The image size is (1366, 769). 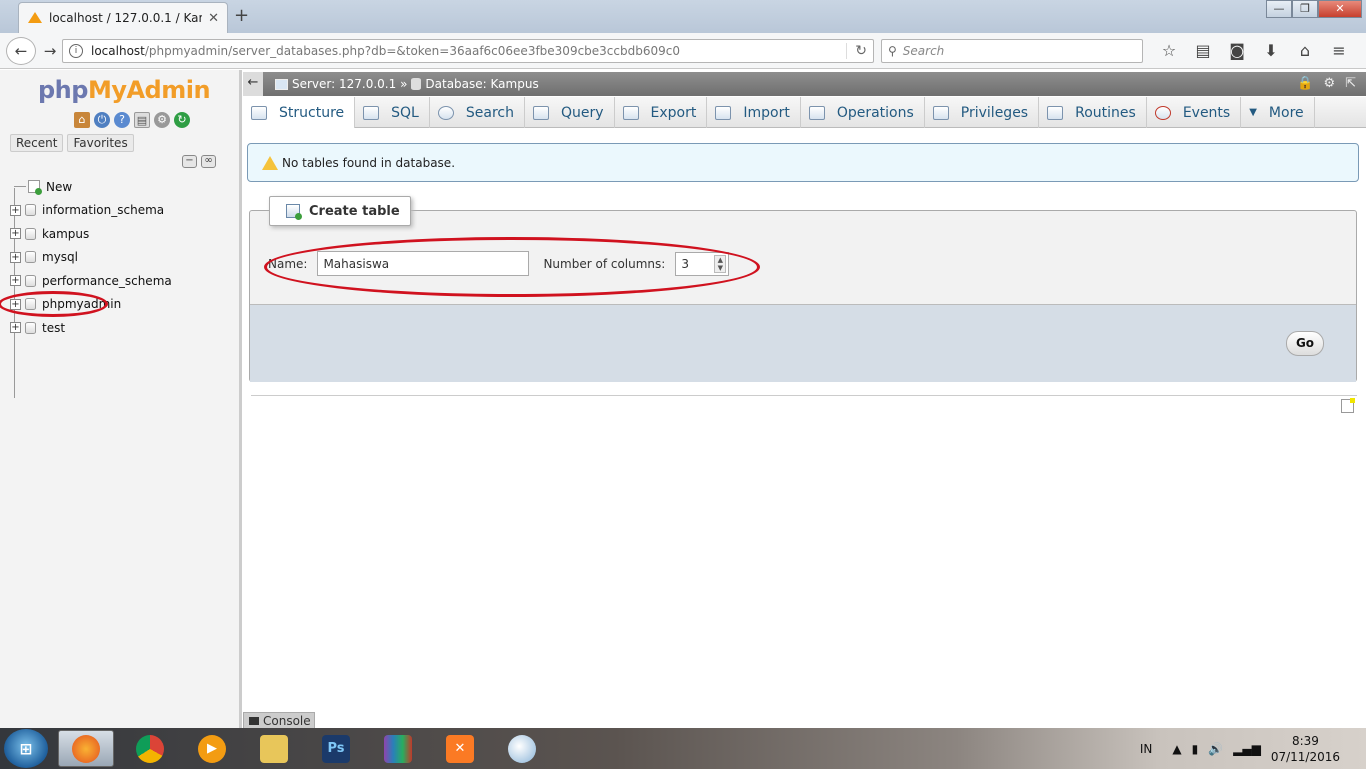 I want to click on link-with-main-icon: ∞, so click(x=208, y=161).